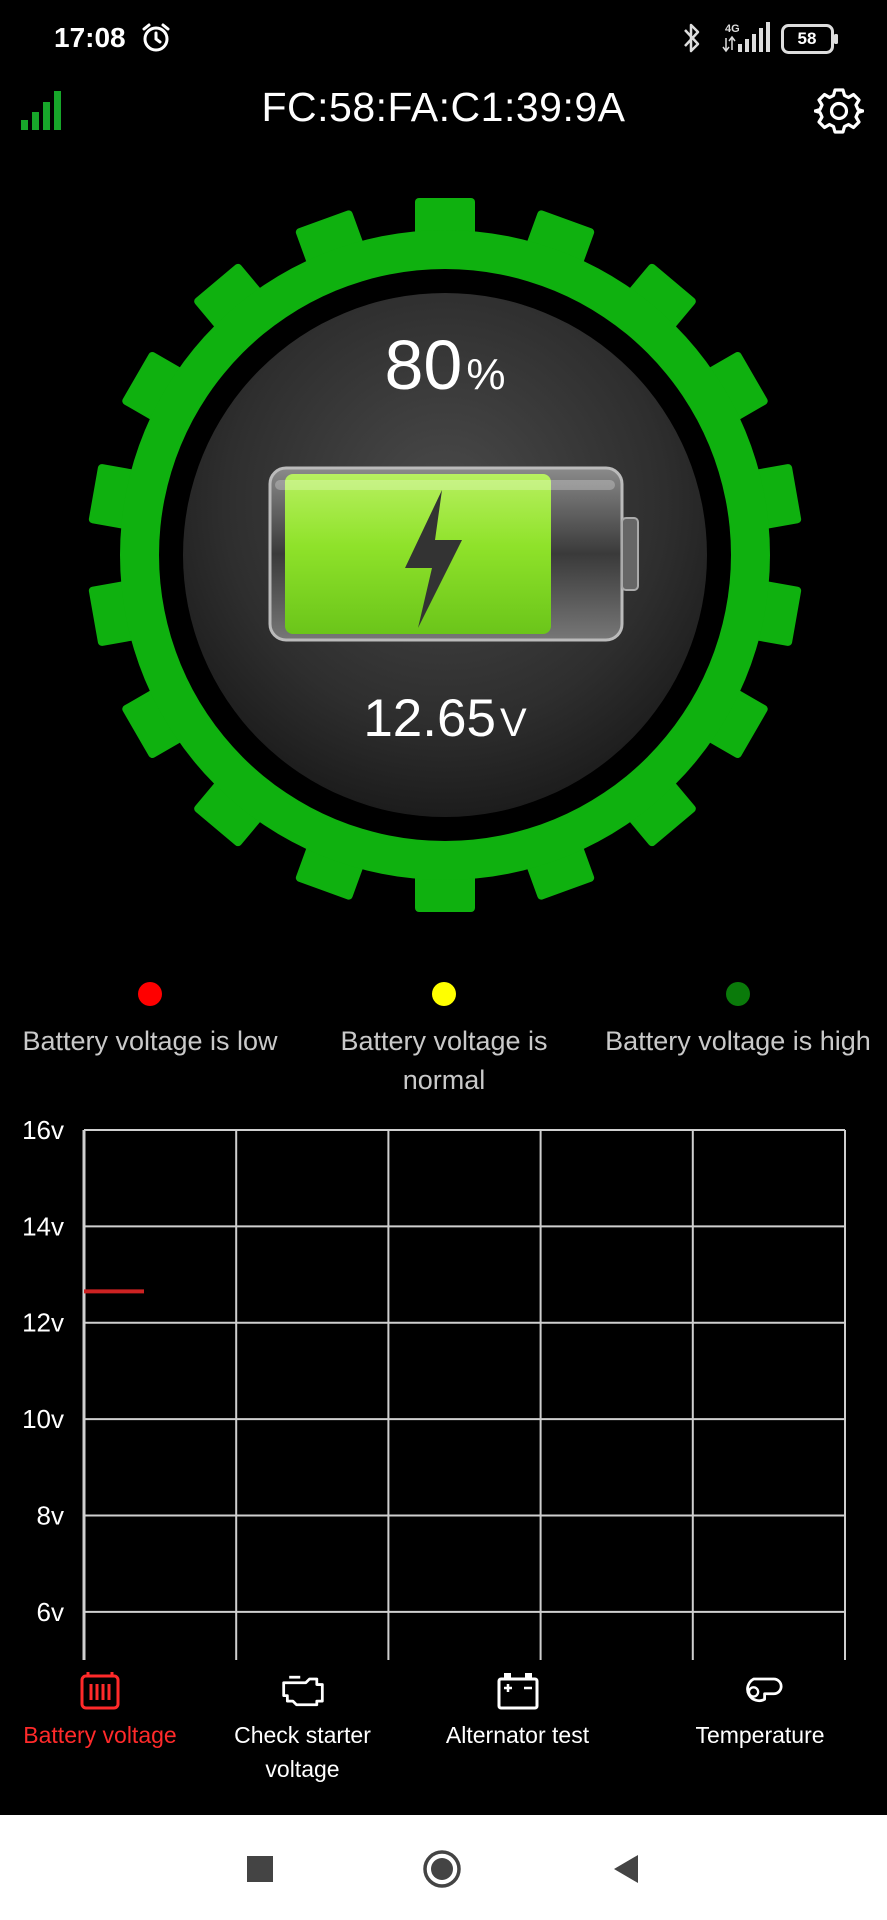 The width and height of the screenshot is (887, 1920). What do you see at coordinates (738, 1021) in the screenshot?
I see `legend-high: Battery voltage is high` at bounding box center [738, 1021].